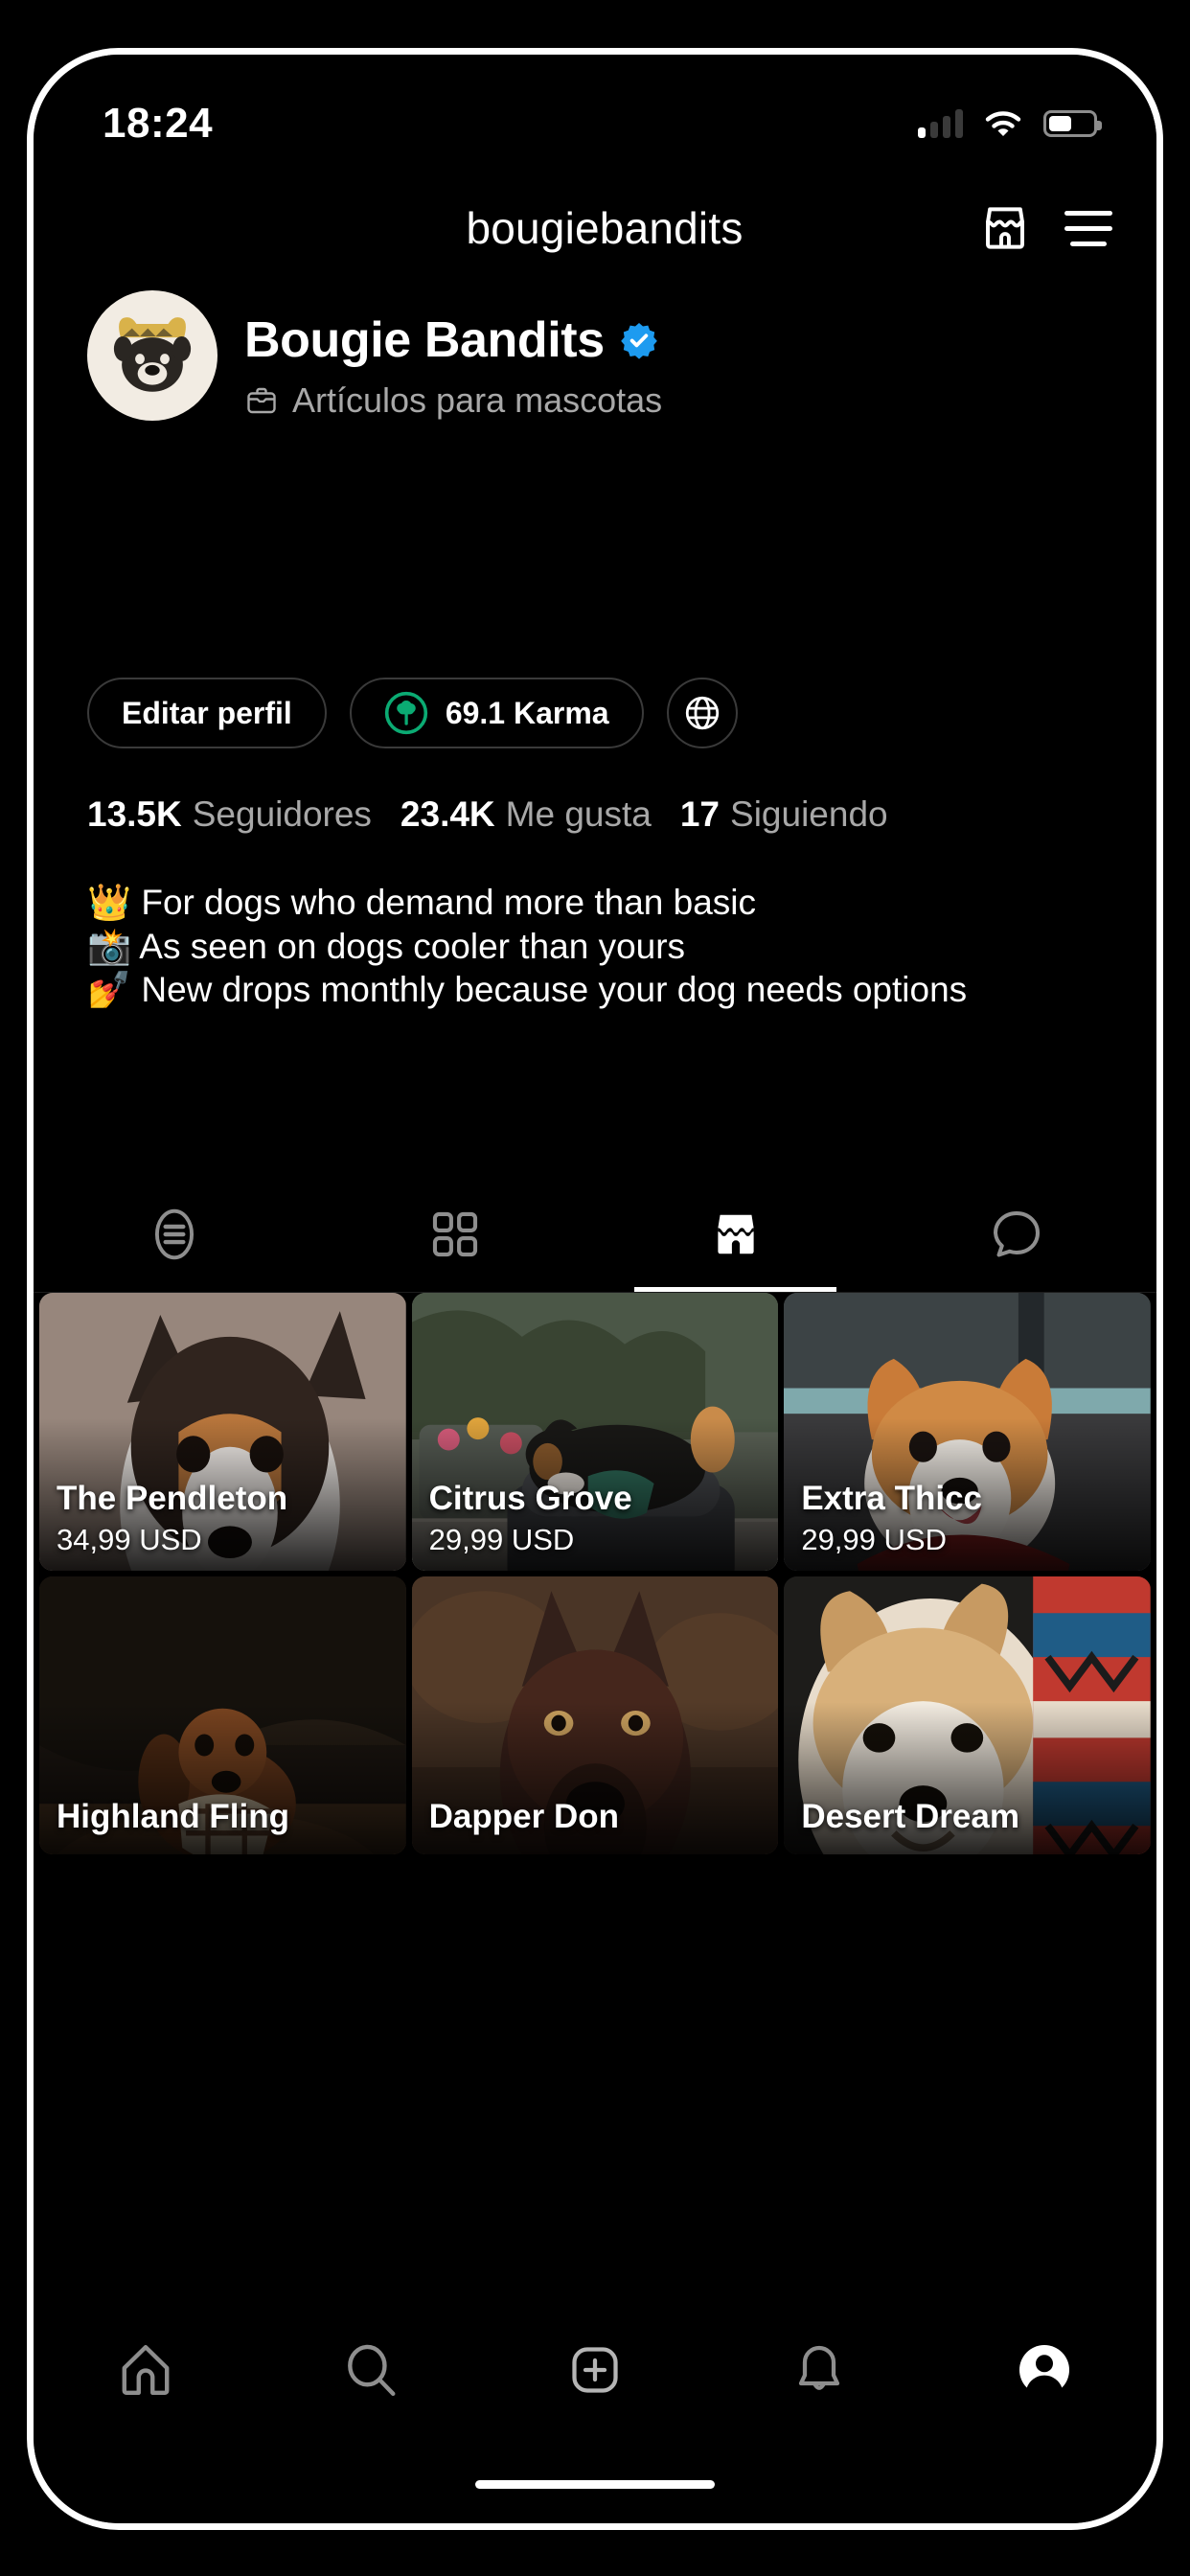 Image resolution: width=1190 pixels, height=2576 pixels. I want to click on status-bar-time: 18:24, so click(159, 124).